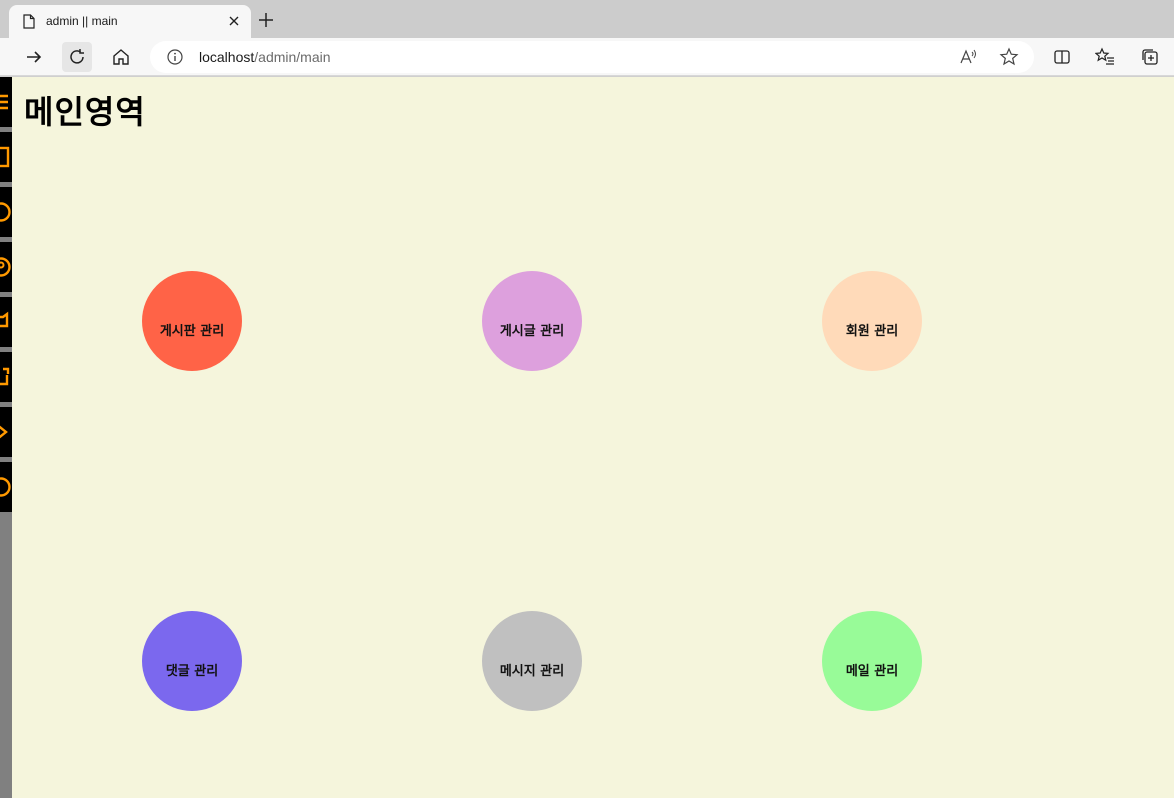 Image resolution: width=1174 pixels, height=798 pixels. I want to click on board-manage-label: 게시판 관리, so click(192, 331).